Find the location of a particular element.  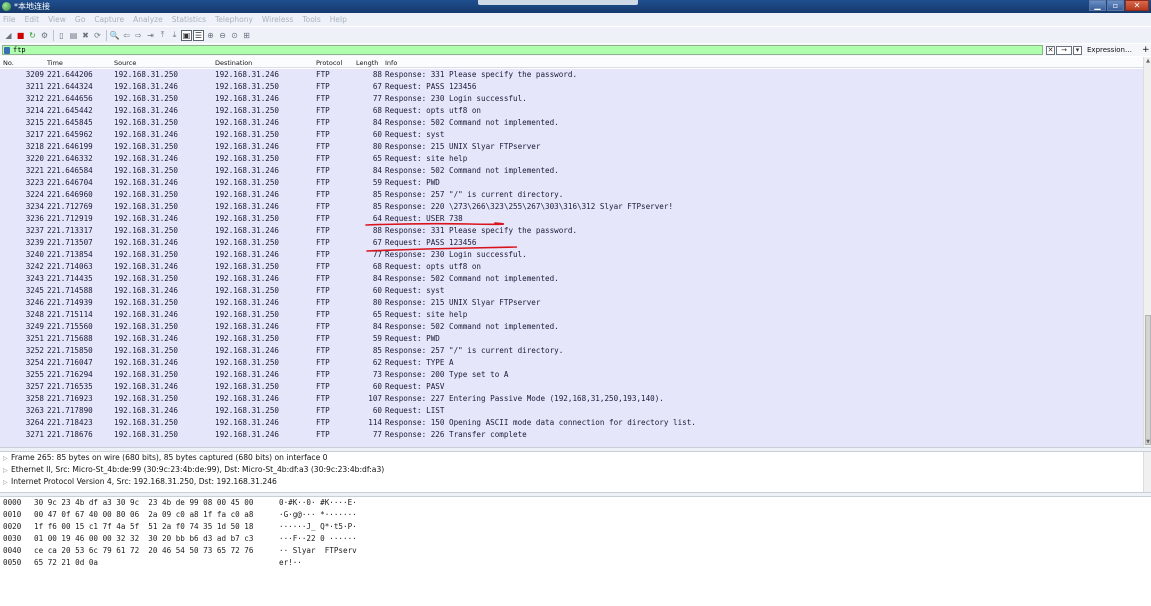

column-time: Time is located at coordinates (55, 63).